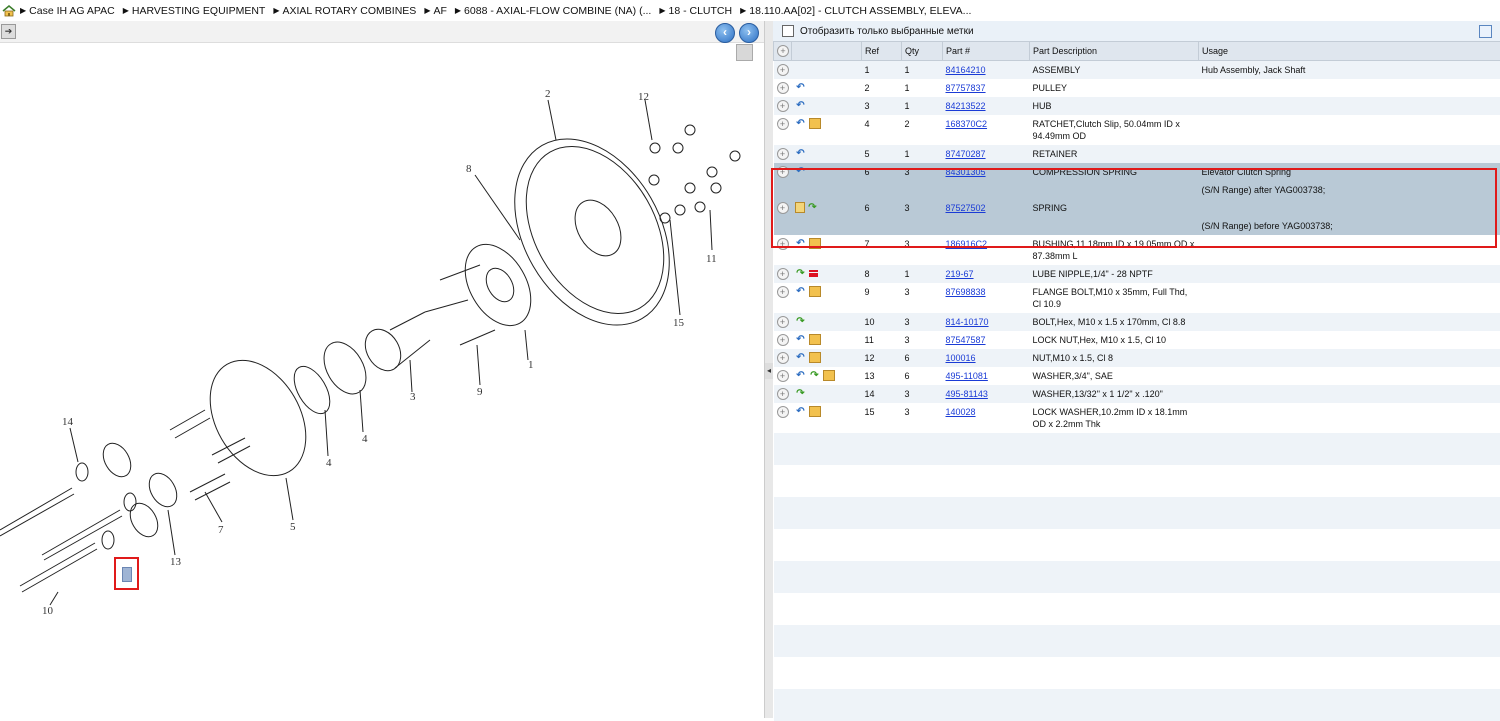 The width and height of the screenshot is (1500, 721). What do you see at coordinates (749, 33) in the screenshot?
I see `next-button: ›` at bounding box center [749, 33].